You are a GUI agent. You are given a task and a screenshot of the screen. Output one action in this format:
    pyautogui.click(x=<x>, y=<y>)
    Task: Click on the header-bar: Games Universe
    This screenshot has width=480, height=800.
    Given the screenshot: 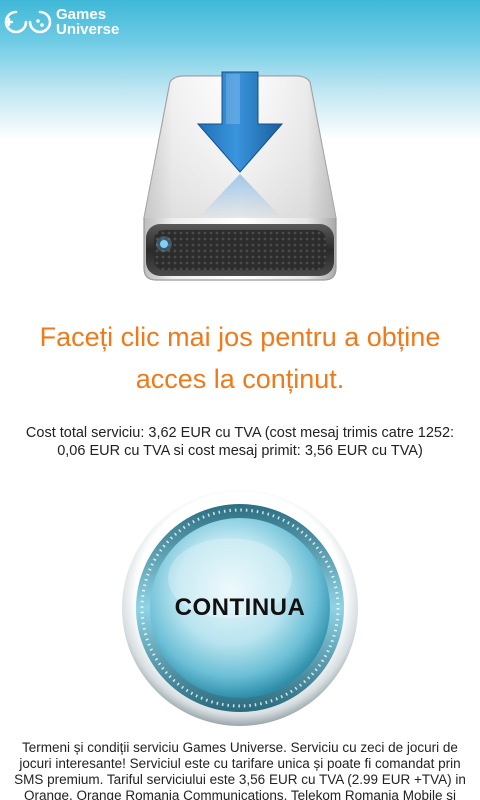 What is the action you would take?
    pyautogui.click(x=240, y=22)
    